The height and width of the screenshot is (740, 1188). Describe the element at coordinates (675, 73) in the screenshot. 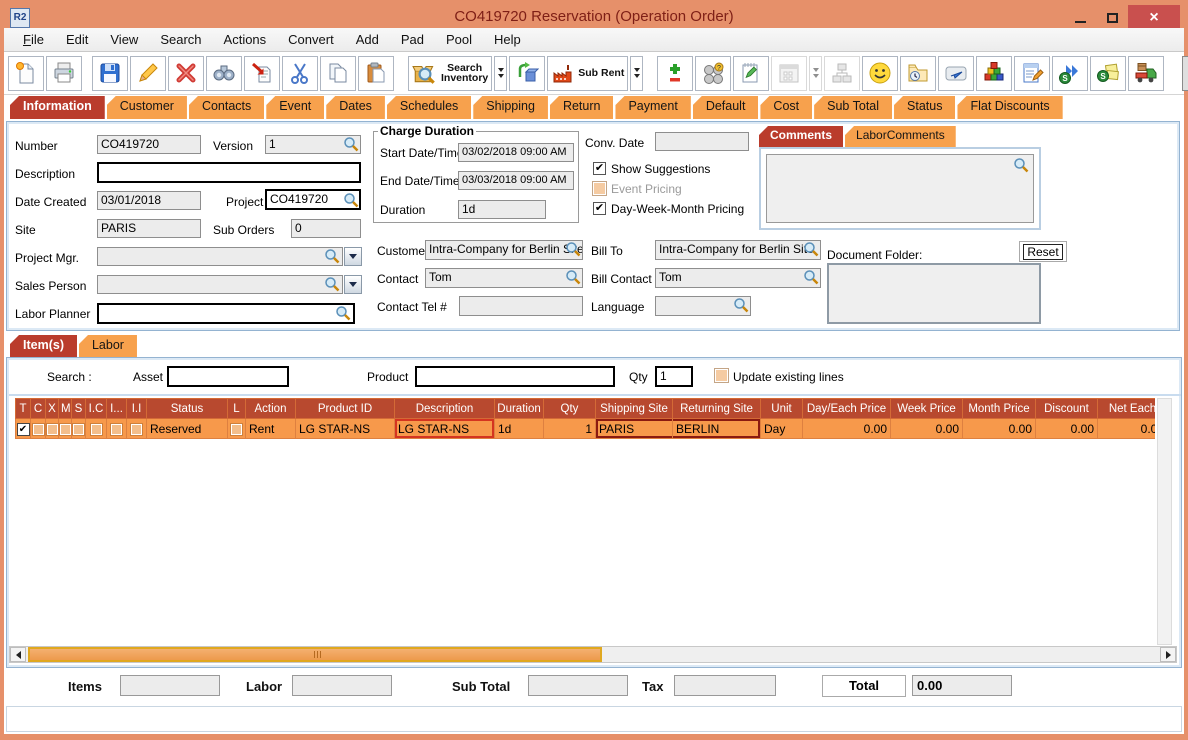

I see `add-lines-button` at that location.